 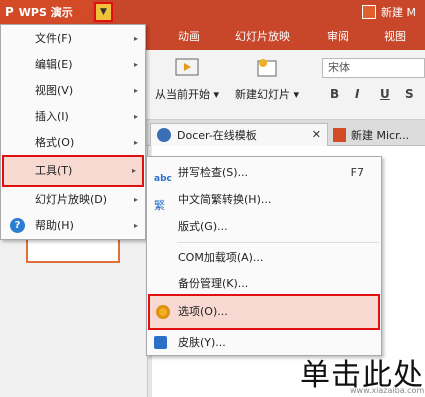 What do you see at coordinates (160, 342) in the screenshot?
I see `skin-icon` at bounding box center [160, 342].